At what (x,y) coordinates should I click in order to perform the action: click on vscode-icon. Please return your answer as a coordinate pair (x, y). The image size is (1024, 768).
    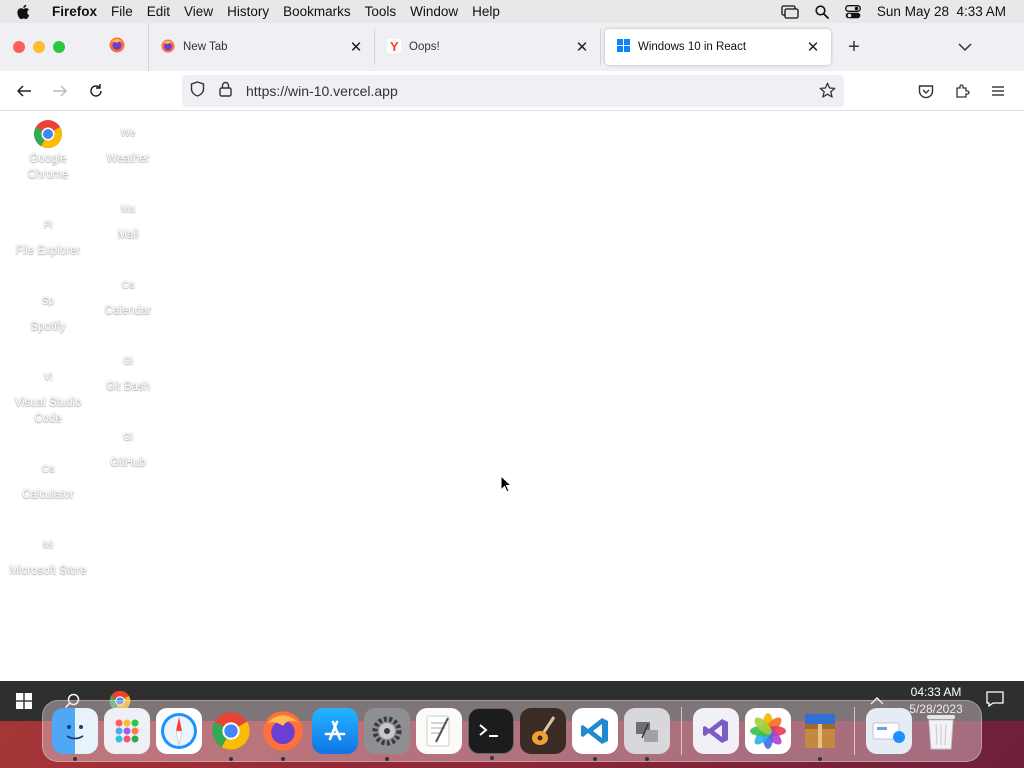
    Looking at the image, I should click on (595, 734).